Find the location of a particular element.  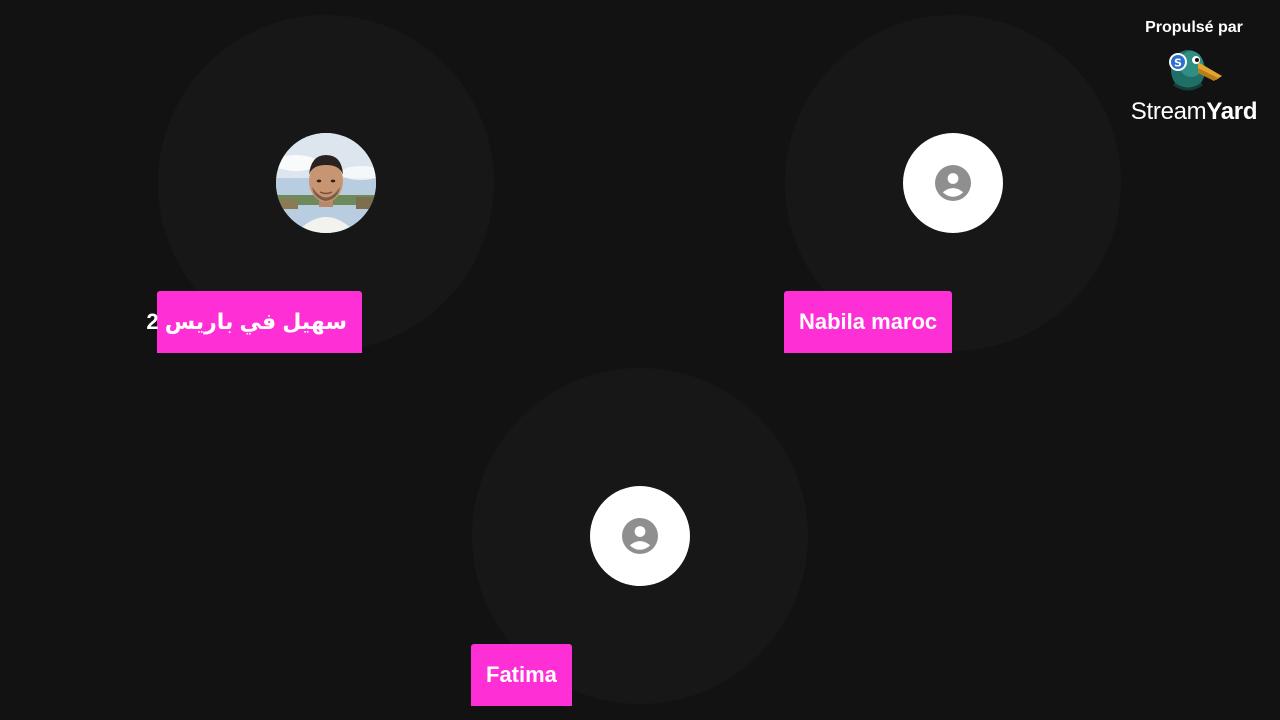

streamyard-wordmark: StreamYard is located at coordinates (1194, 111).